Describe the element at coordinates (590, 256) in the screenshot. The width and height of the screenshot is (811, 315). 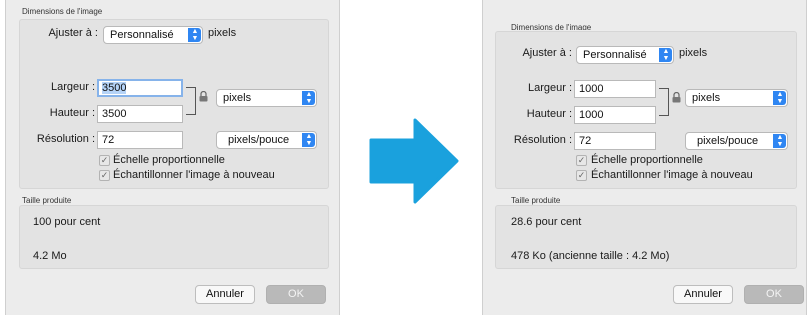
I see `result-size: 478 Ko (ancienne taille : 4.2 Mo)` at that location.